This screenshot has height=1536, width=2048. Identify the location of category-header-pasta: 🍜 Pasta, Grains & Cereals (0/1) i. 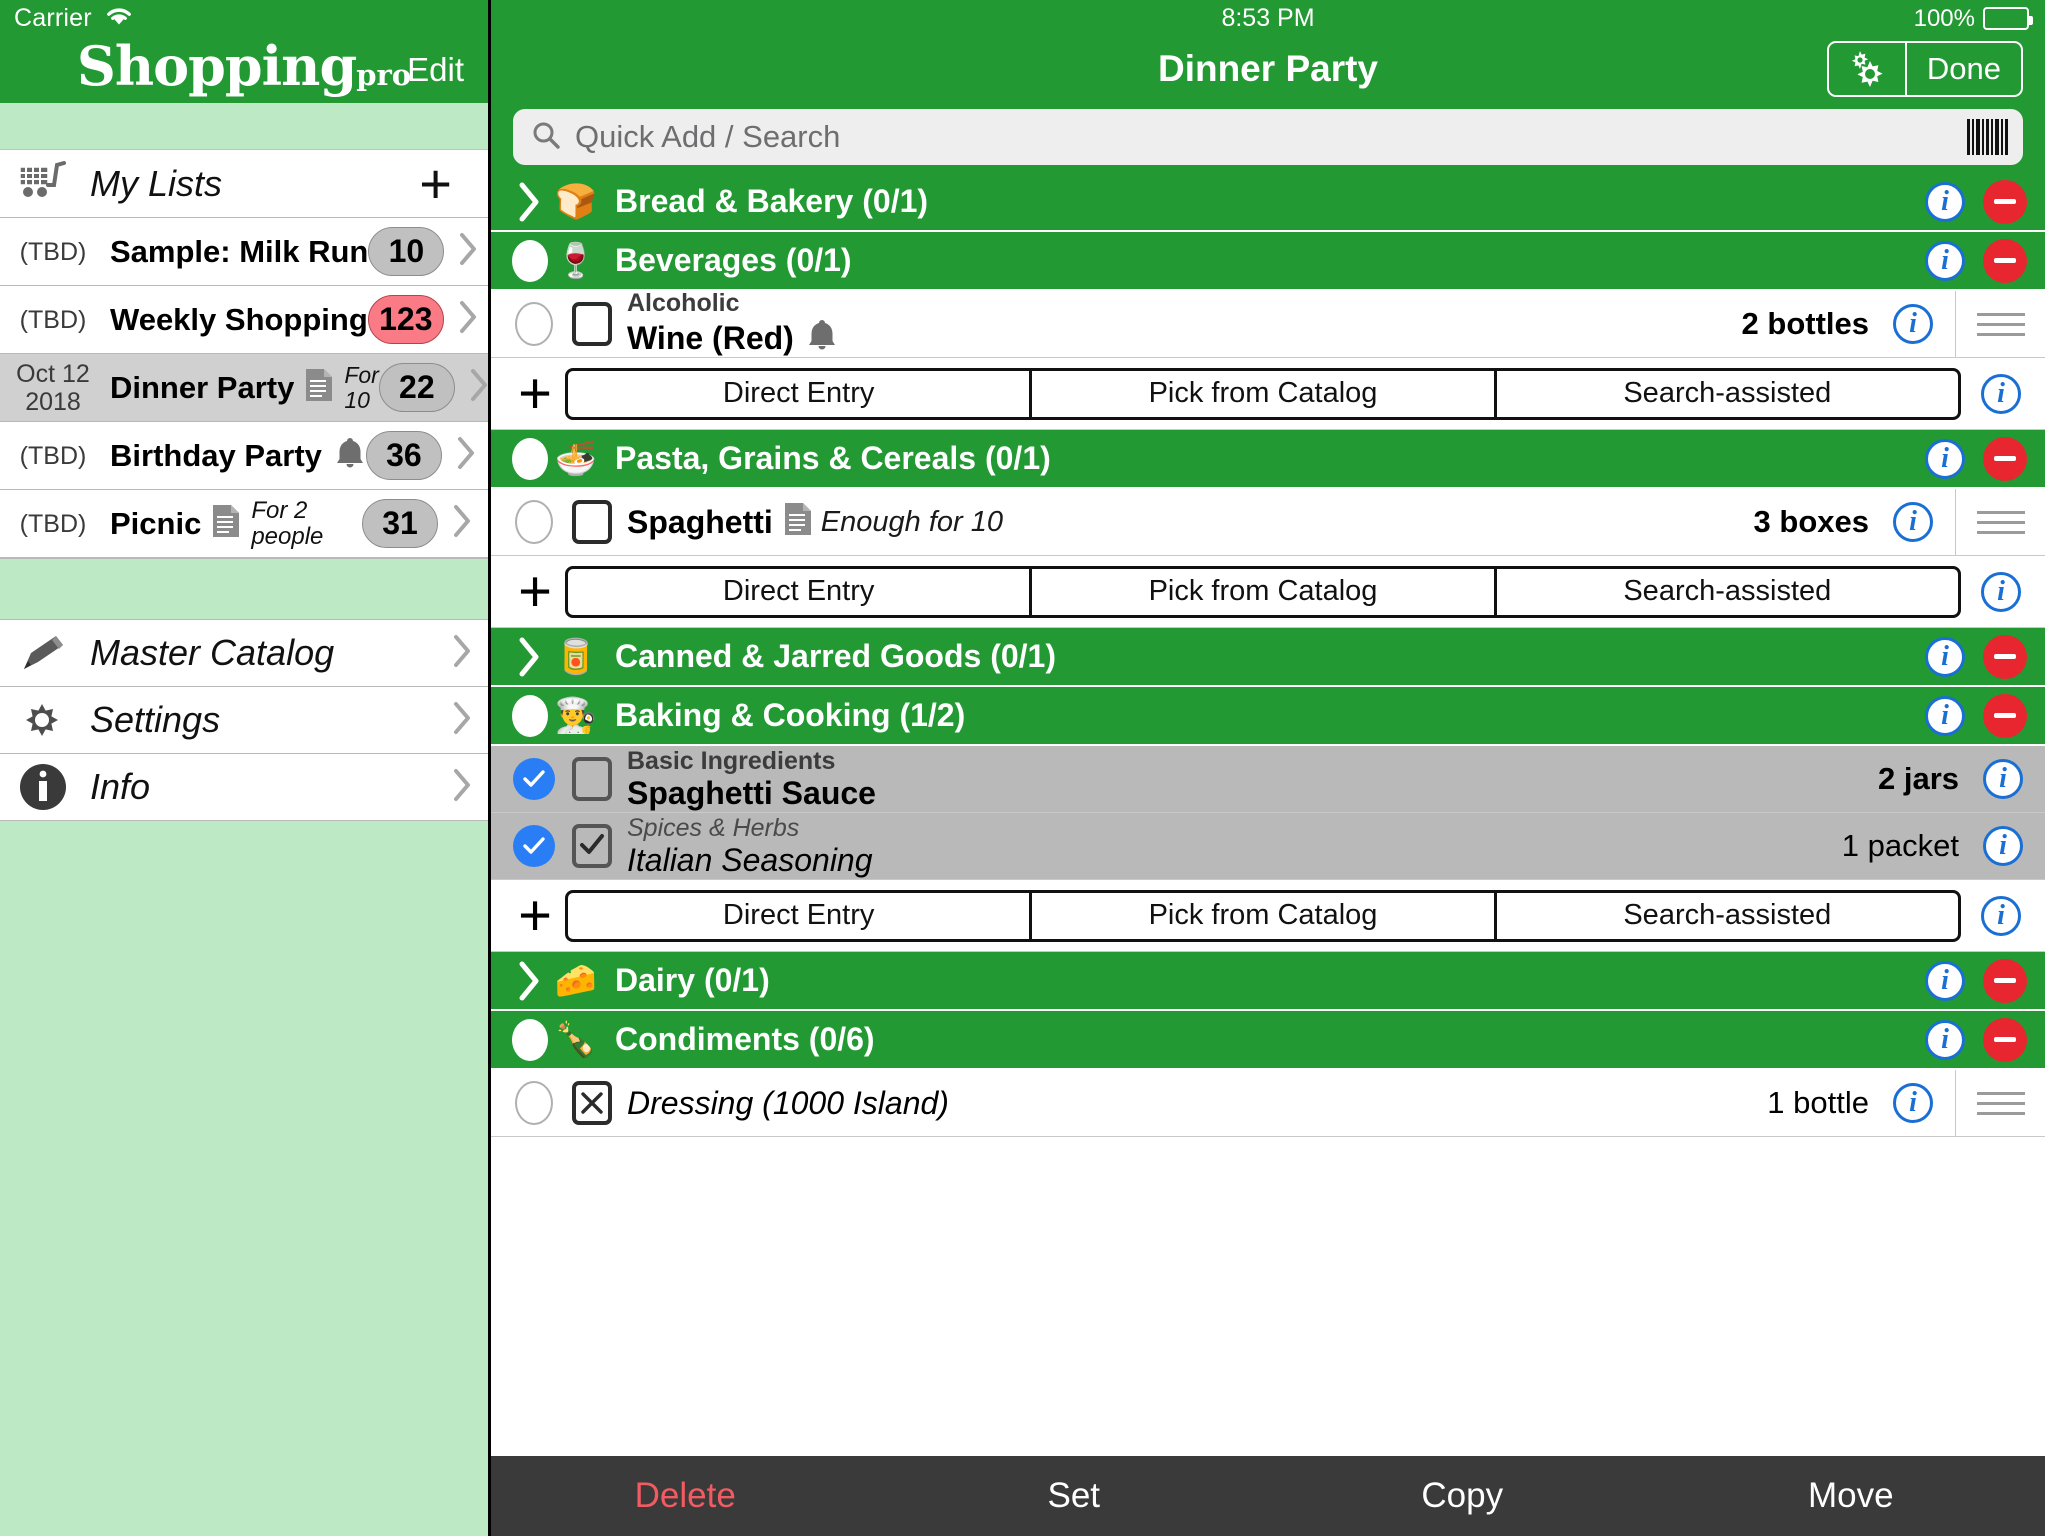
(1268, 459).